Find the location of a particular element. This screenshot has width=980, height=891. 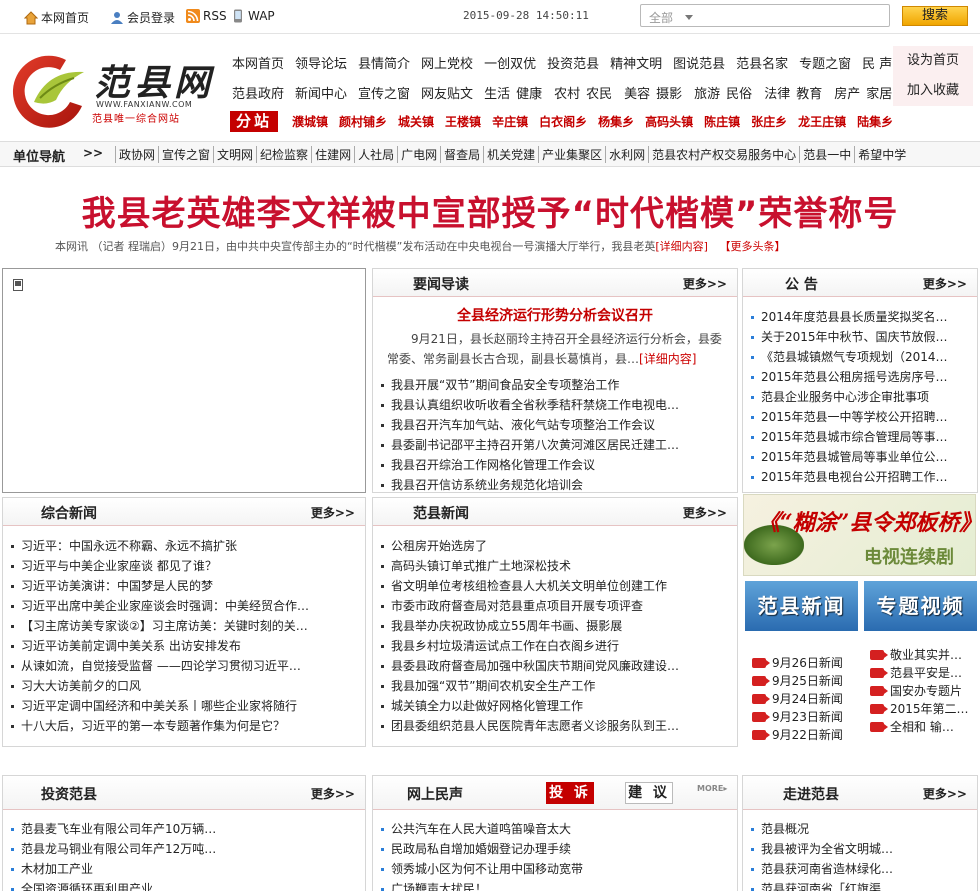

unit-link: 水利网 is located at coordinates (626, 154).